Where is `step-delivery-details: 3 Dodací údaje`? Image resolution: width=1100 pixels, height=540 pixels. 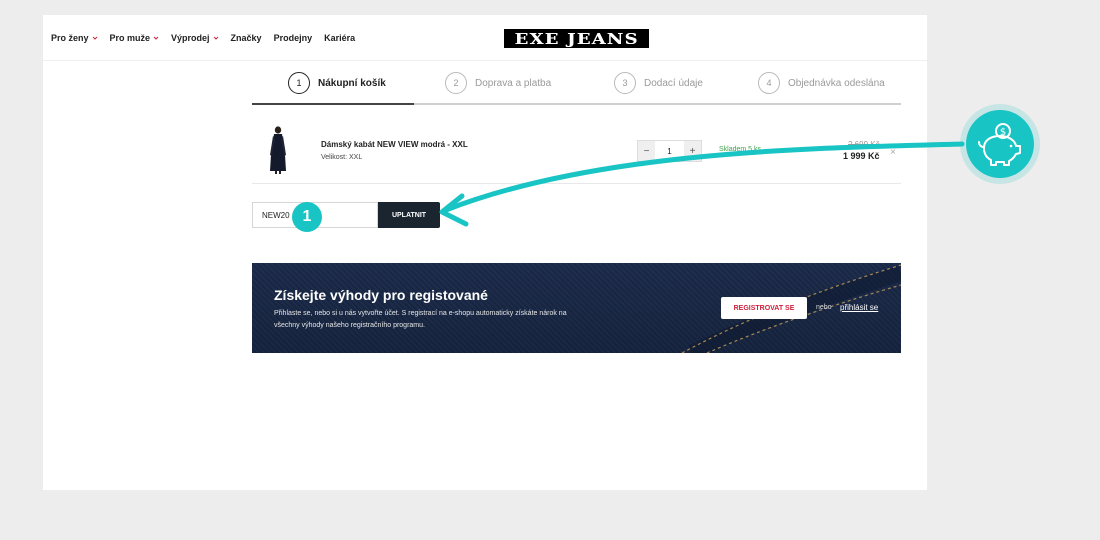
step-delivery-details: 3 Dodací údaje is located at coordinates (658, 83).